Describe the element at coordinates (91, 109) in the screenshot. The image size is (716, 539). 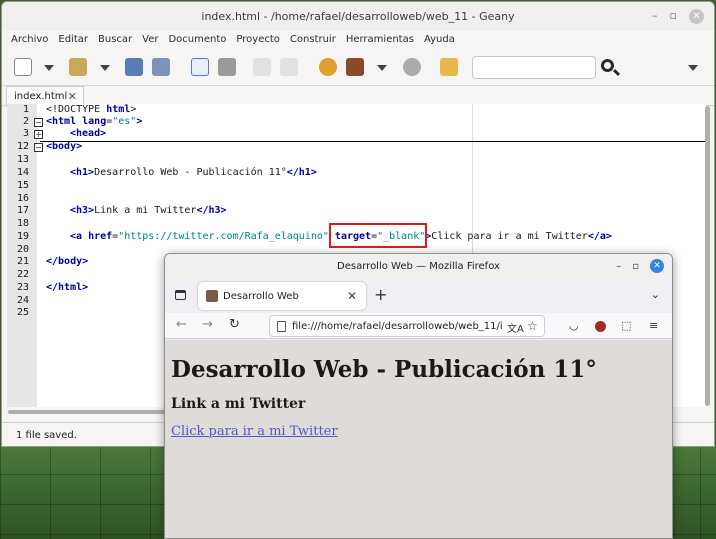
I see `code-line: <!DOCTYPE html>` at that location.